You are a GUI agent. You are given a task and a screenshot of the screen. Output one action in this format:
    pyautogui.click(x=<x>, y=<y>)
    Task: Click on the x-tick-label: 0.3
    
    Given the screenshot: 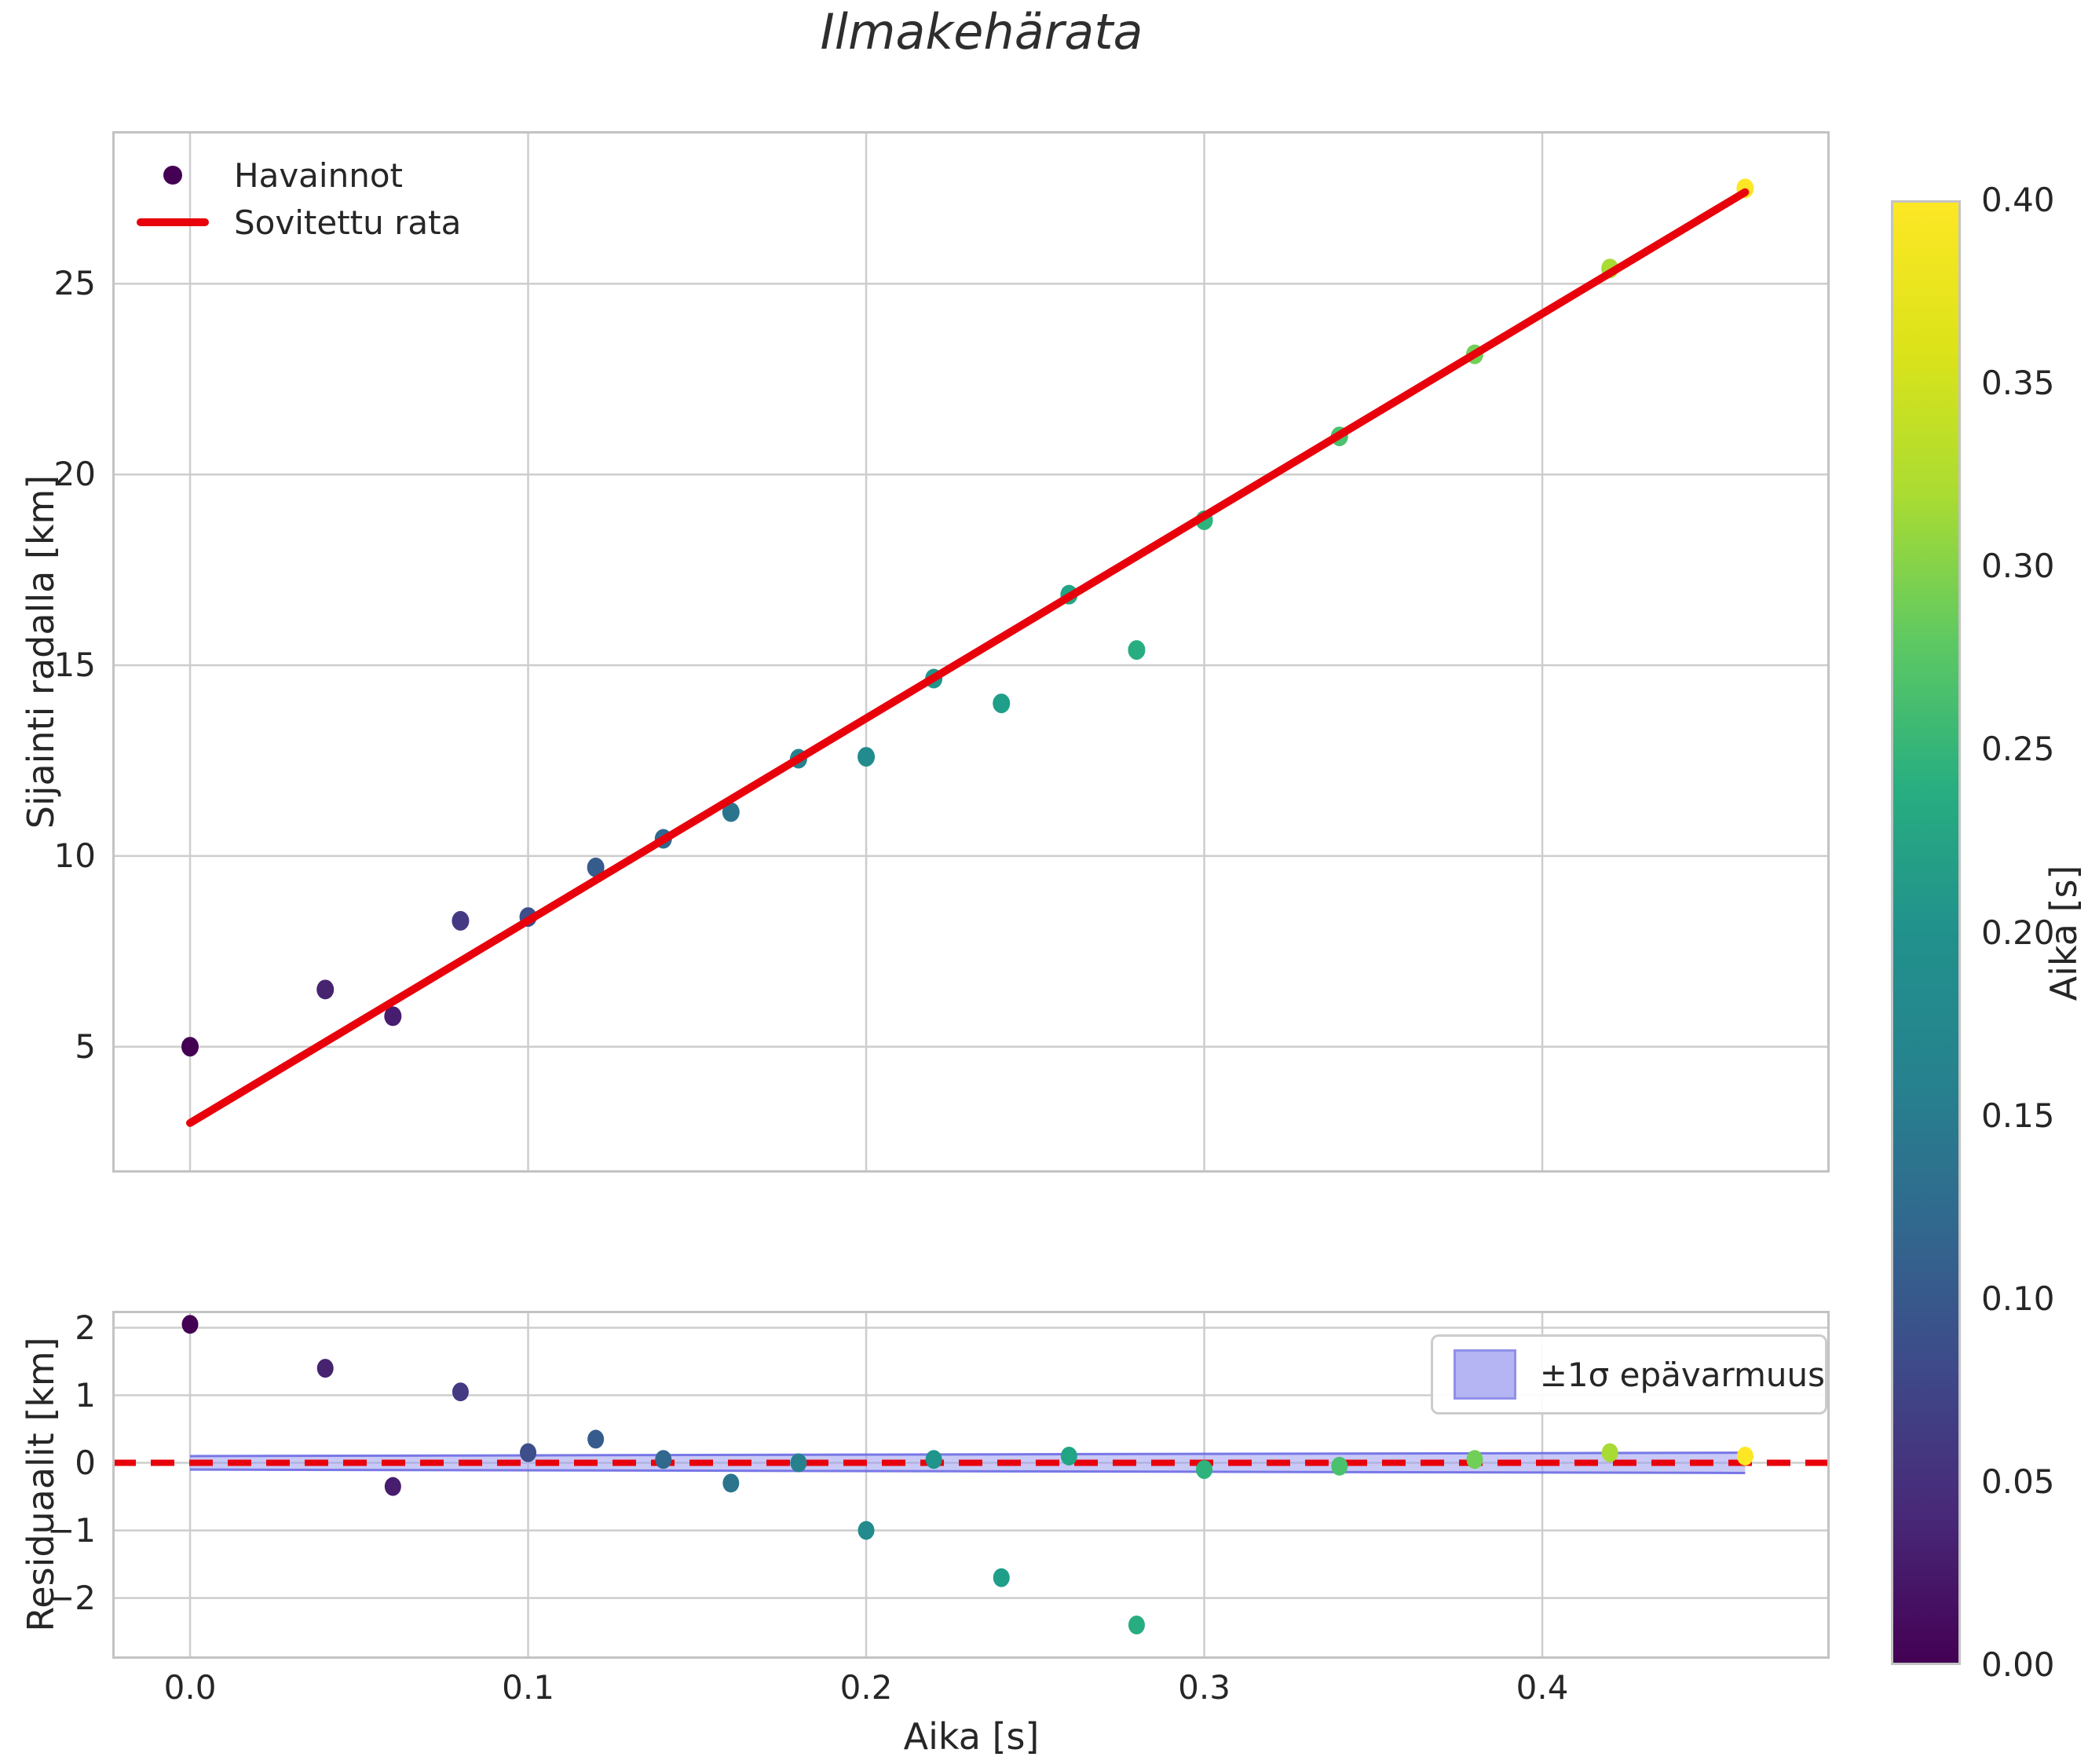 What is the action you would take?
    pyautogui.click(x=1204, y=1688)
    